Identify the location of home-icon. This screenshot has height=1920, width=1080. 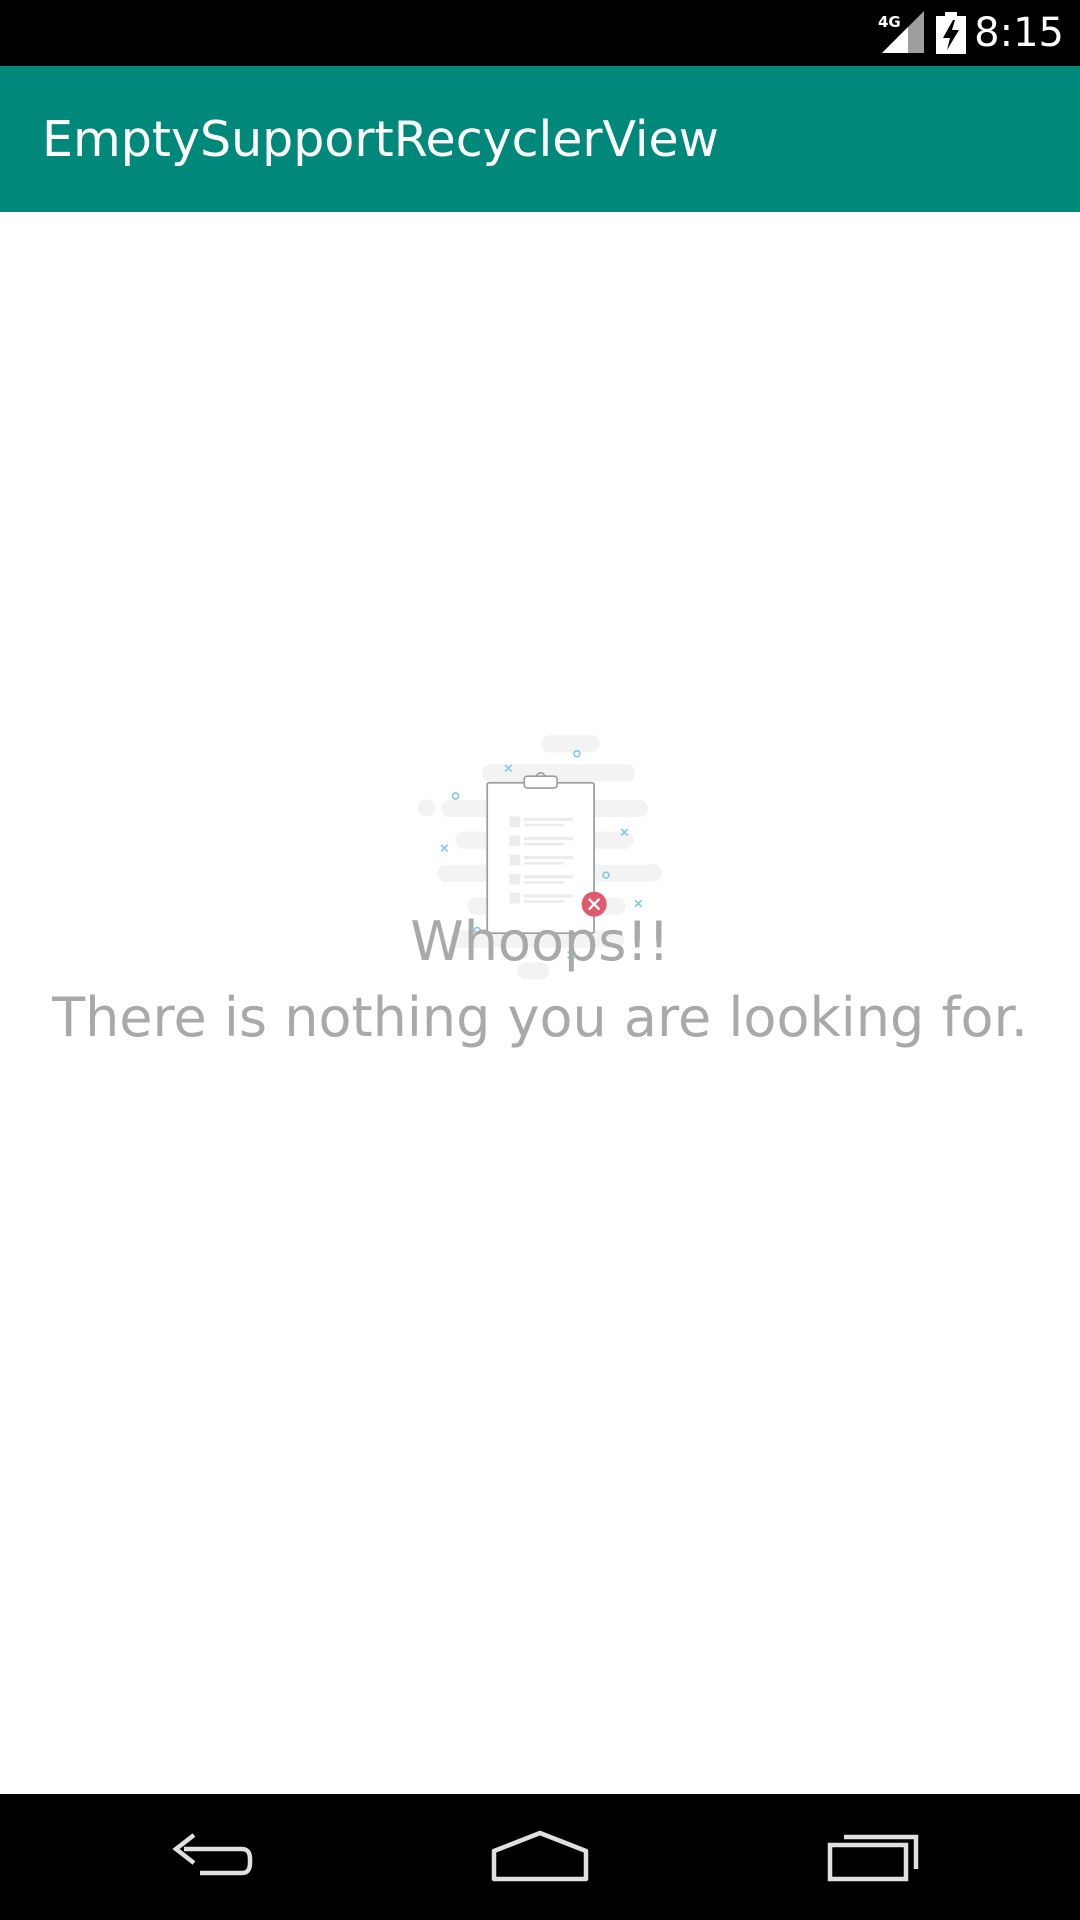
(540, 1856).